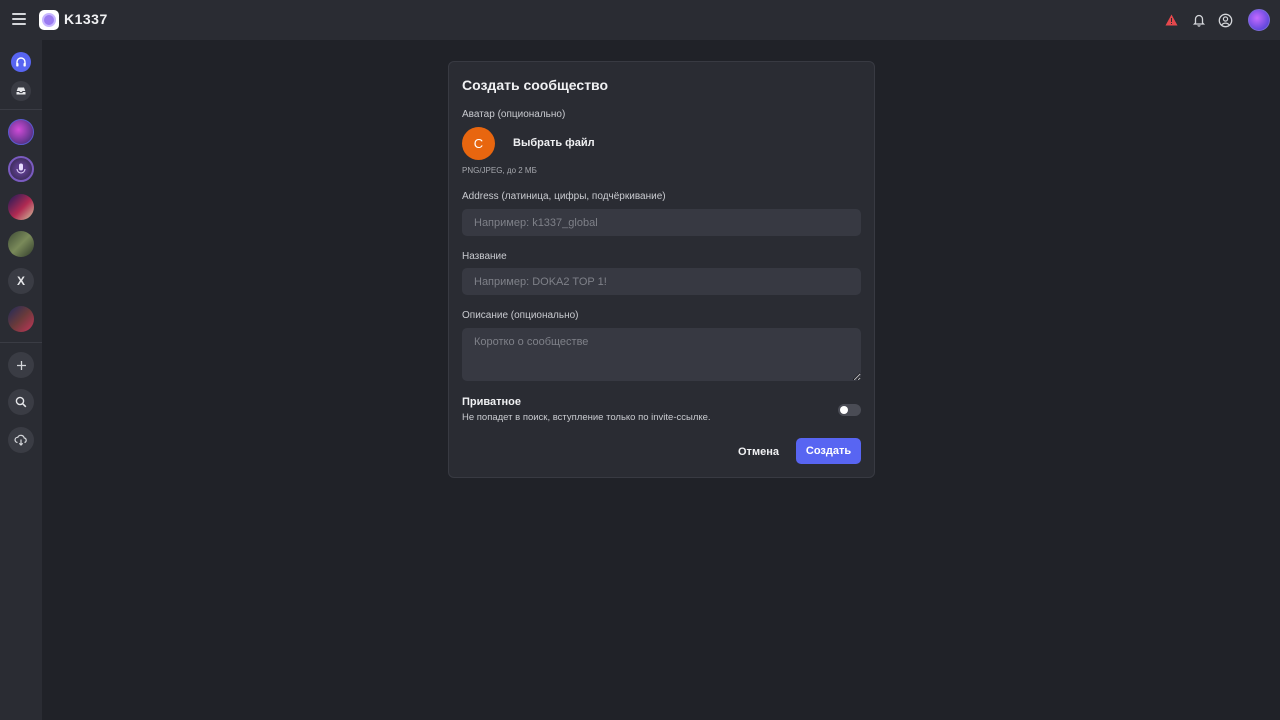 The image size is (1280, 720). What do you see at coordinates (21, 380) in the screenshot?
I see `server-sidebar: X` at bounding box center [21, 380].